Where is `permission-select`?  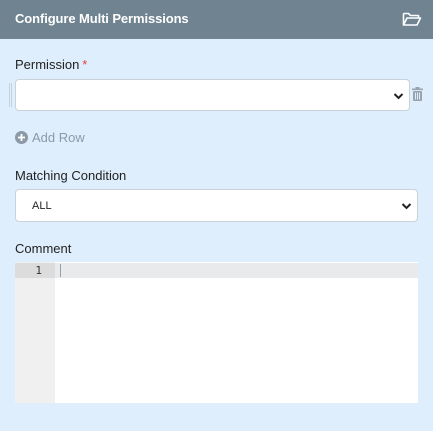
permission-select is located at coordinates (212, 95).